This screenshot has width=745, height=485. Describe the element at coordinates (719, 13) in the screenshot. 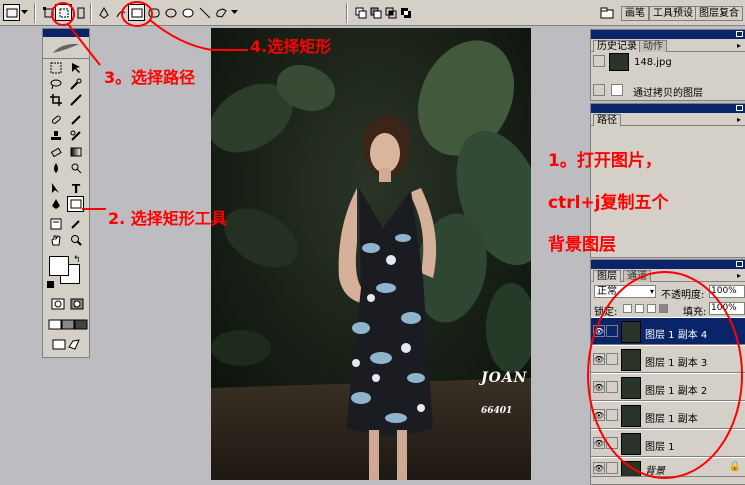

I see `palette-tab-layer-comps: 图层复合` at that location.